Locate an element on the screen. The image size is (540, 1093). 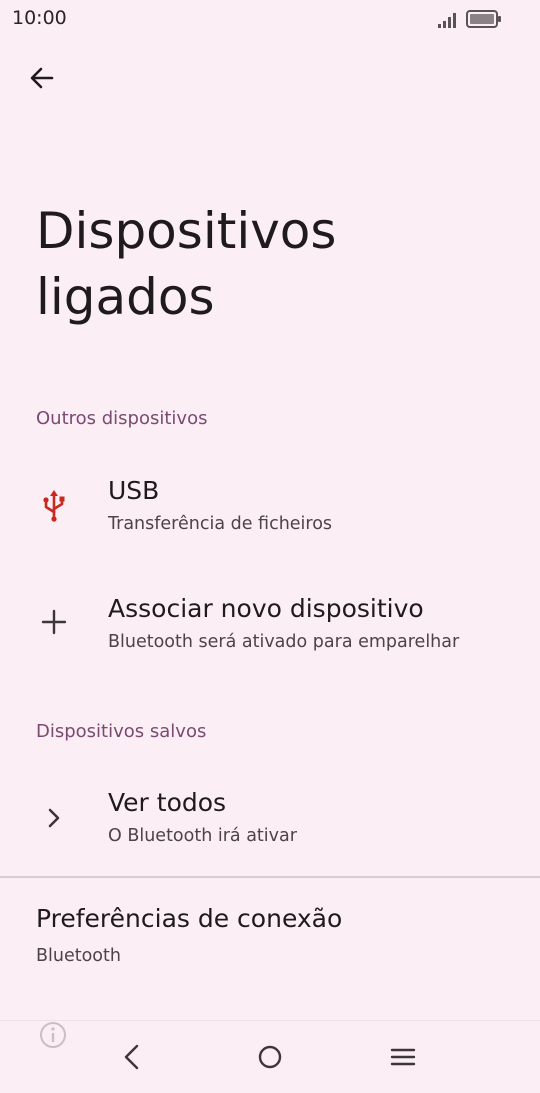
battery-icon is located at coordinates (483, 19).